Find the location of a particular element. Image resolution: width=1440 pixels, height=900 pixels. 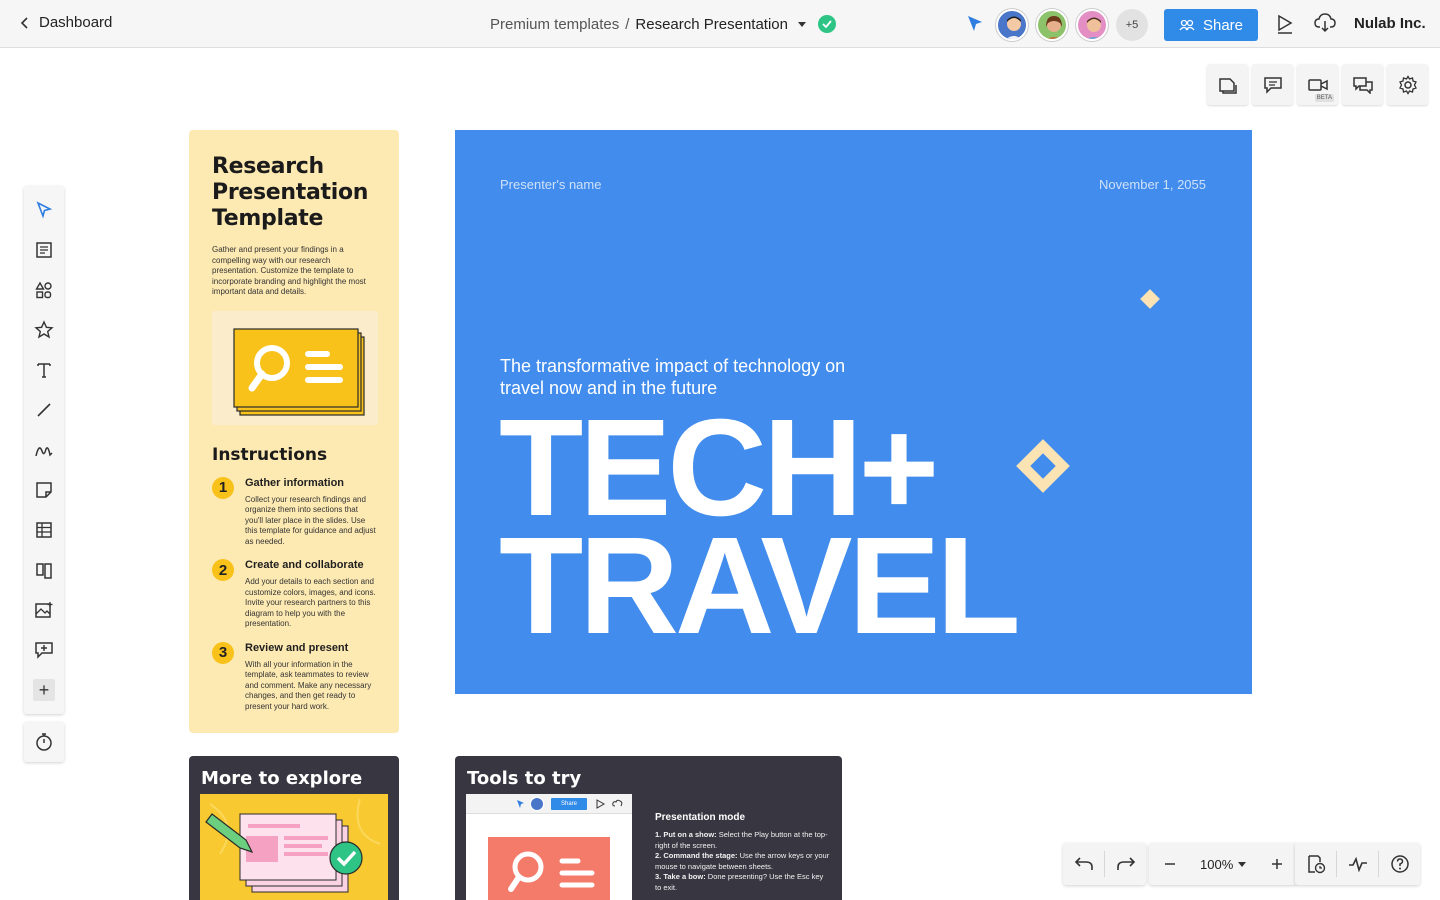

embed-tool is located at coordinates (44, 650).